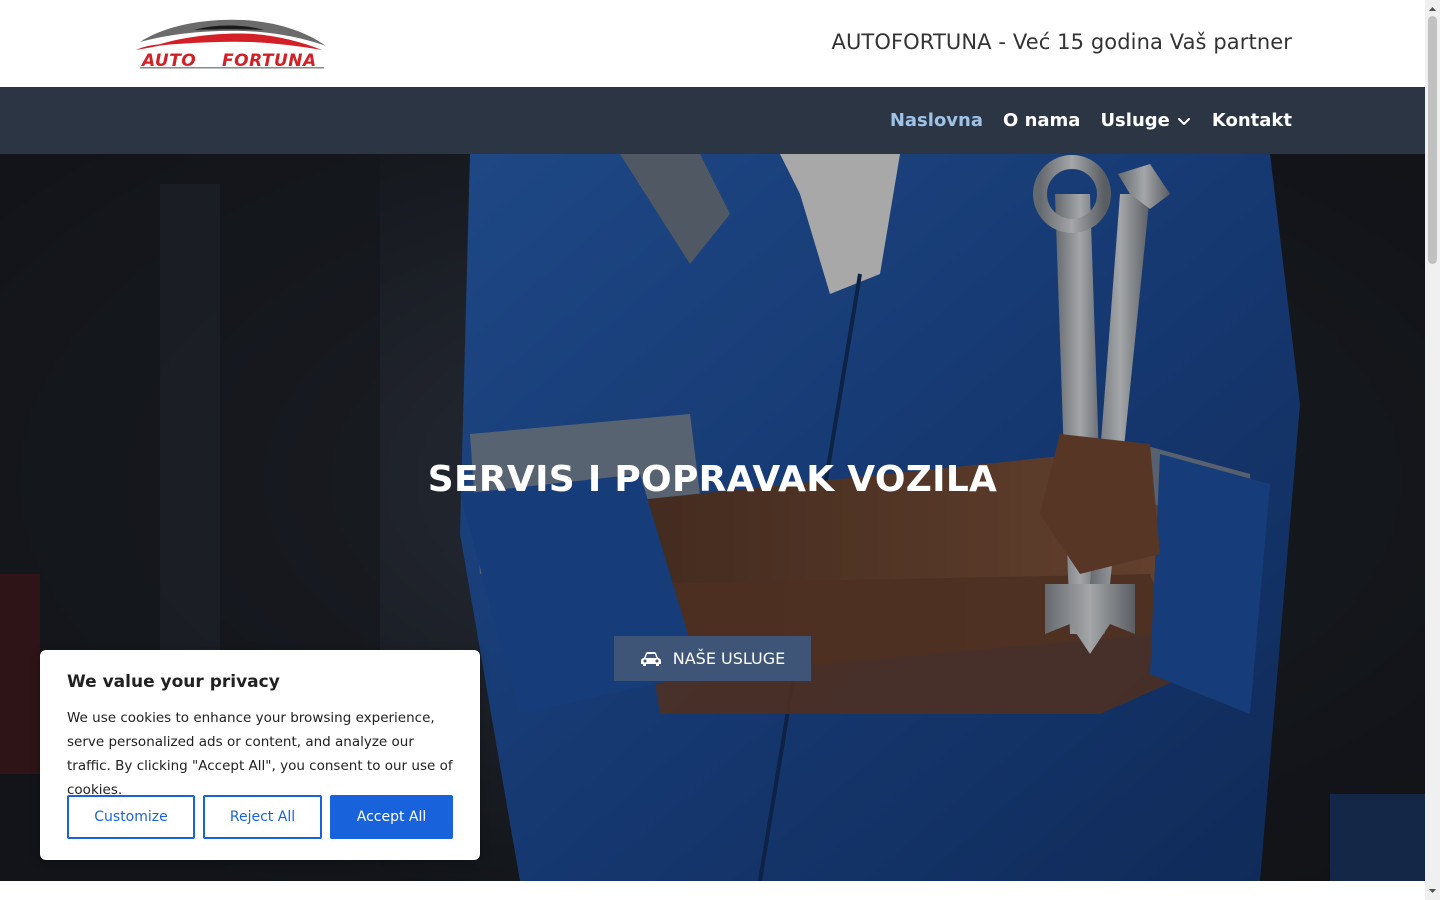 The height and width of the screenshot is (900, 1440). I want to click on car-icon, so click(650, 658).